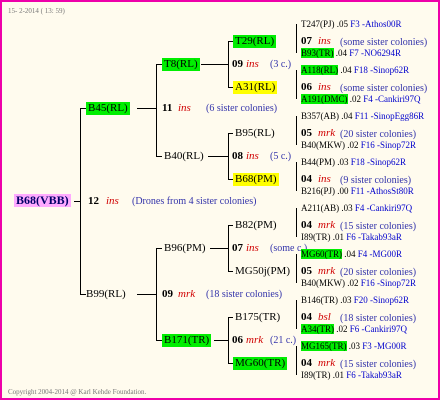  I want to click on g3-node: MG50j(PM), so click(262, 271).